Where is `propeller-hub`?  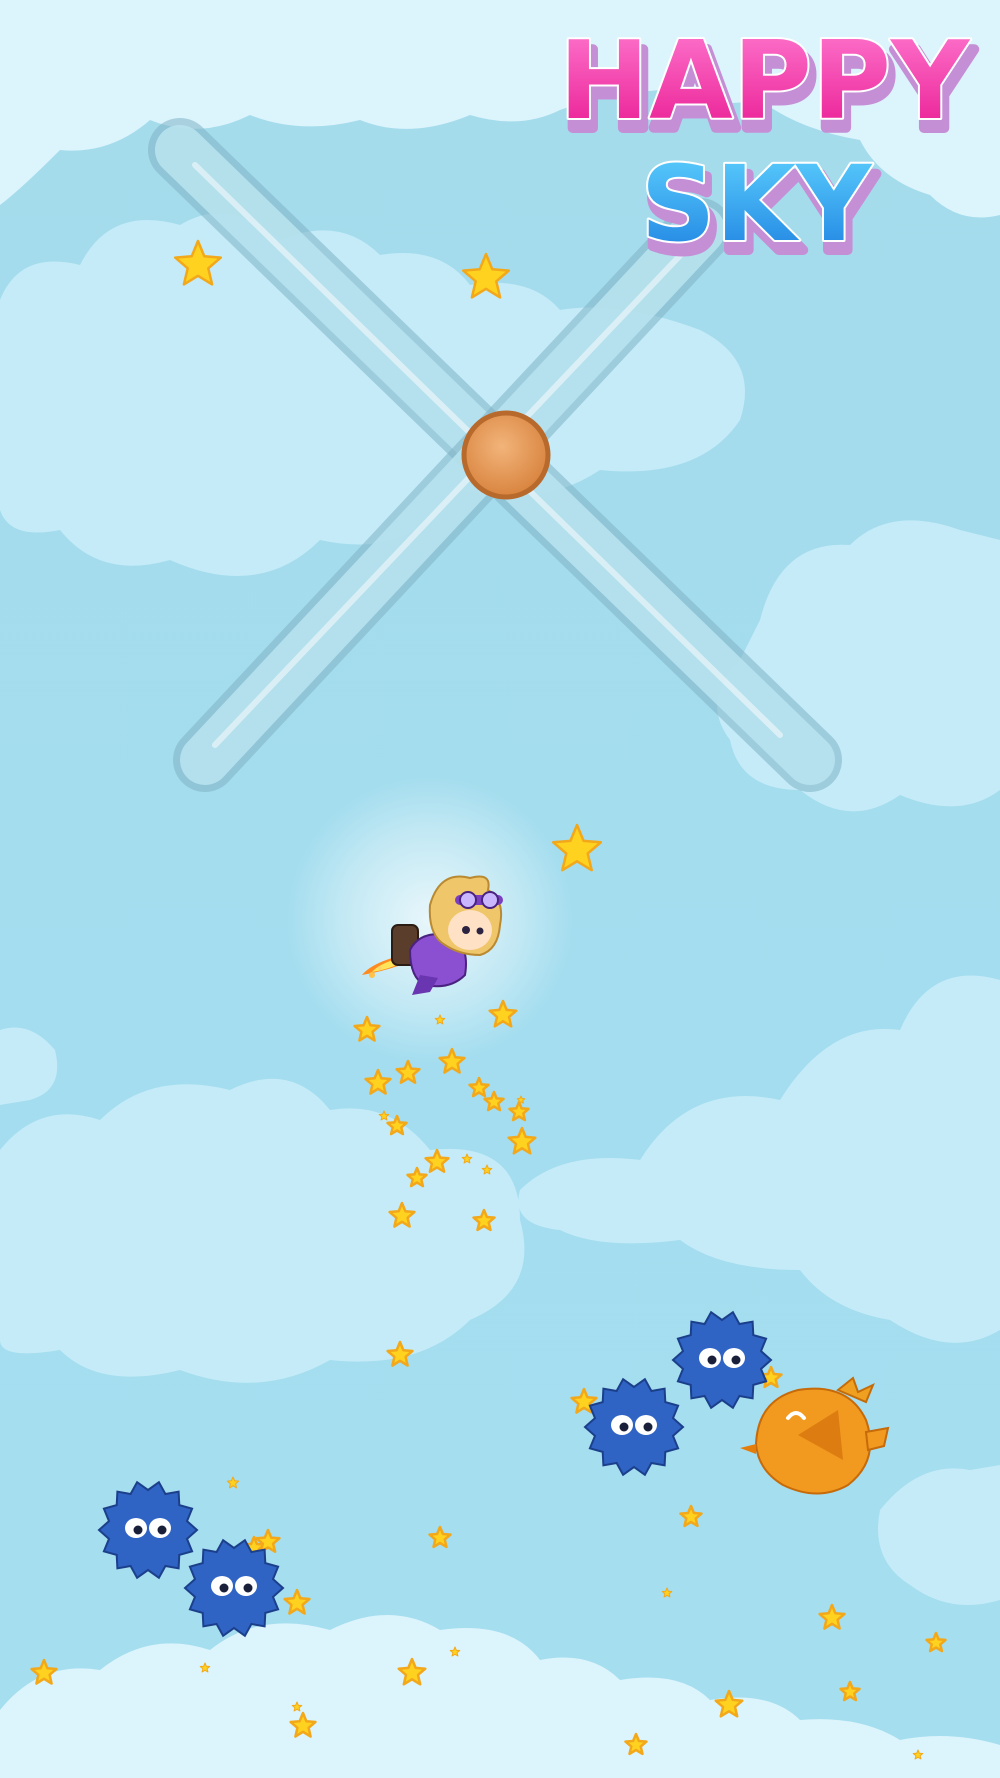 propeller-hub is located at coordinates (506, 455).